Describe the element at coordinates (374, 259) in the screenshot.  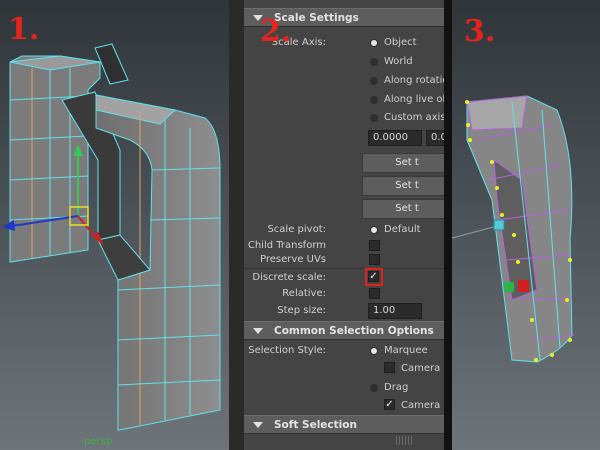
I see `preserve-uvs-checkbox` at that location.